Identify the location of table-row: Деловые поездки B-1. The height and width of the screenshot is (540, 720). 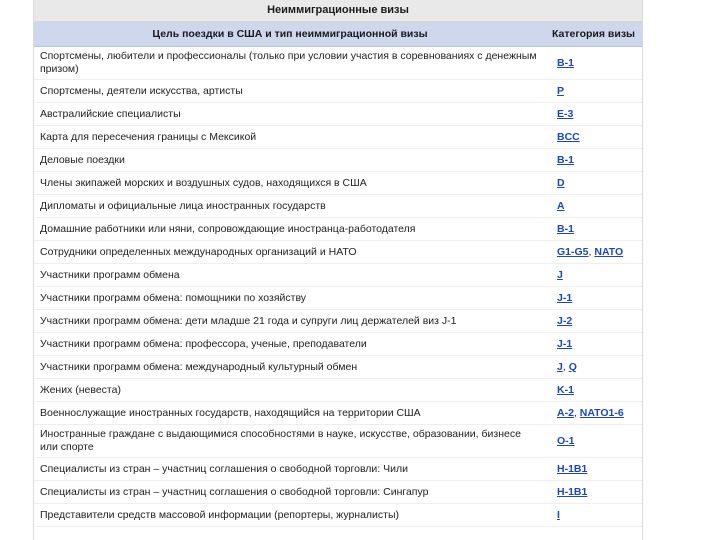
(338, 160).